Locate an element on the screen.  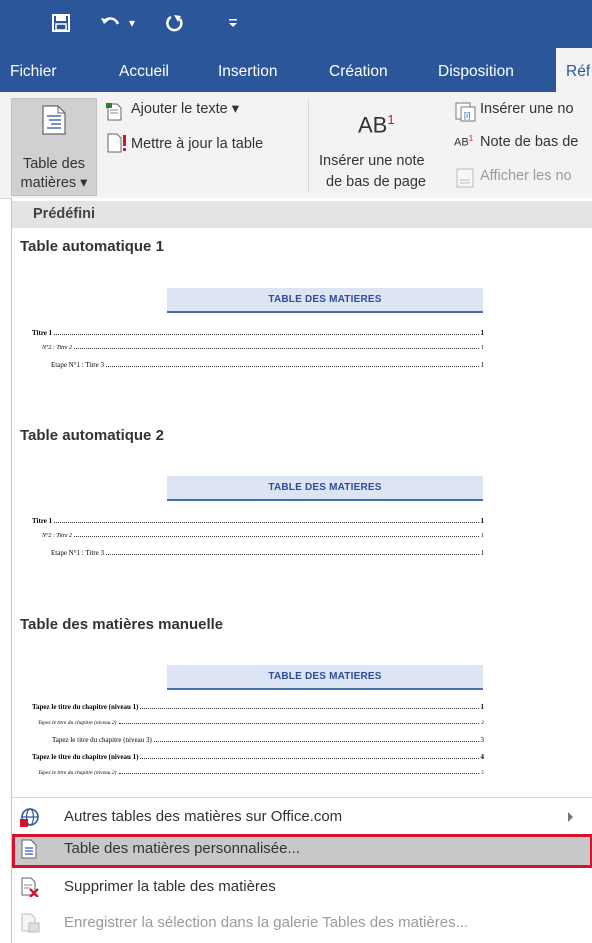
submenu-arrow-icon is located at coordinates (570, 817).